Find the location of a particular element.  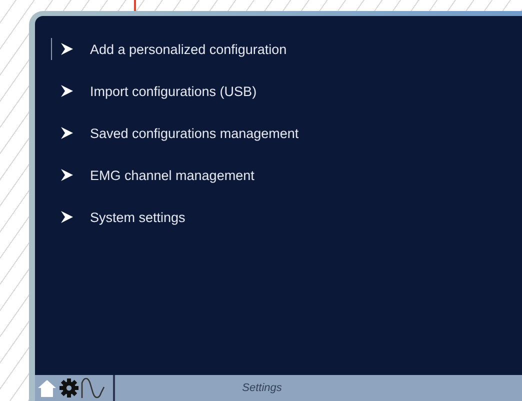

menu-item: System settings is located at coordinates (118, 217).